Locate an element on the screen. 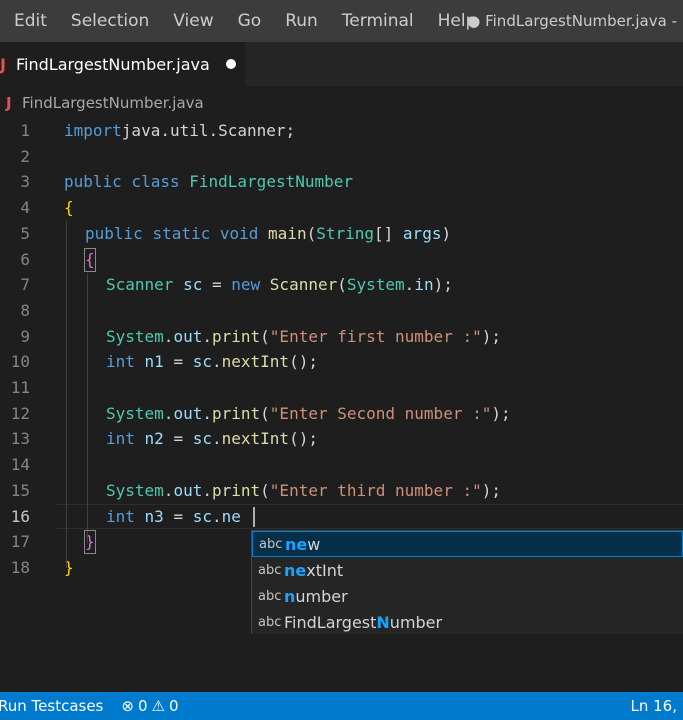  tab-findlargestnumber: J FindLargestNumber.java is located at coordinates (122, 64).